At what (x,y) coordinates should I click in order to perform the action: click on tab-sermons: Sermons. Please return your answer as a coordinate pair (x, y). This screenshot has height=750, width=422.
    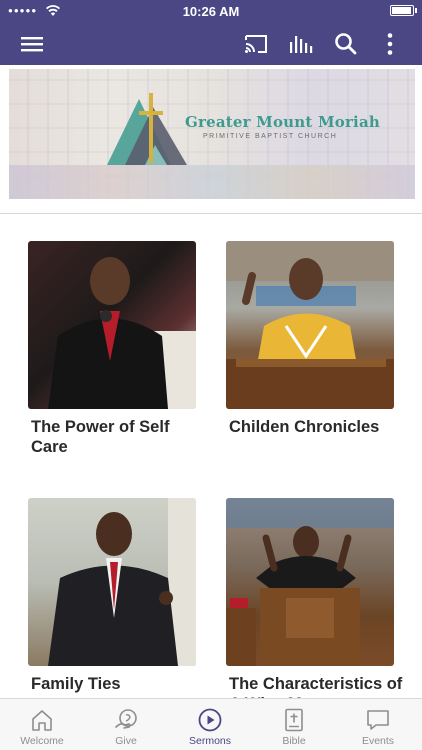
    Looking at the image, I should click on (210, 724).